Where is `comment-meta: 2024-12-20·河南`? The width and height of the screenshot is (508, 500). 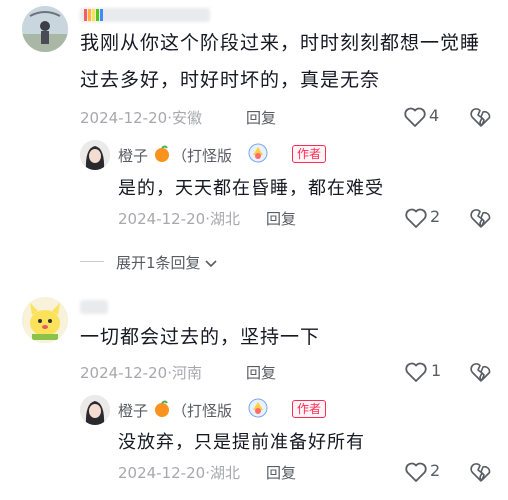
comment-meta: 2024-12-20·河南 is located at coordinates (141, 372).